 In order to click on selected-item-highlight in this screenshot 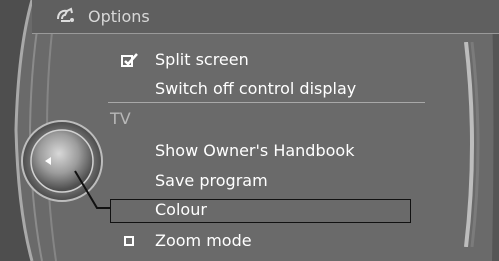, I will do `click(260, 211)`.